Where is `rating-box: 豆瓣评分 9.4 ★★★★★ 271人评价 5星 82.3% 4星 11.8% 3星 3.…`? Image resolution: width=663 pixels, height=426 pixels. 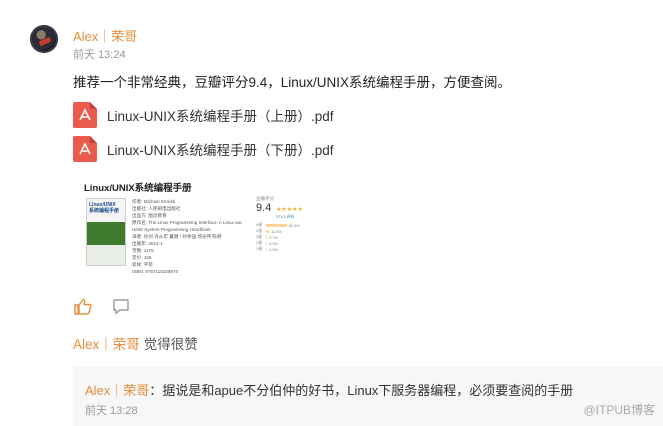
rating-box: 豆瓣评分 9.4 ★★★★★ 271人评价 5星 82.3% 4星 11.8% 3星 3.… is located at coordinates (281, 224).